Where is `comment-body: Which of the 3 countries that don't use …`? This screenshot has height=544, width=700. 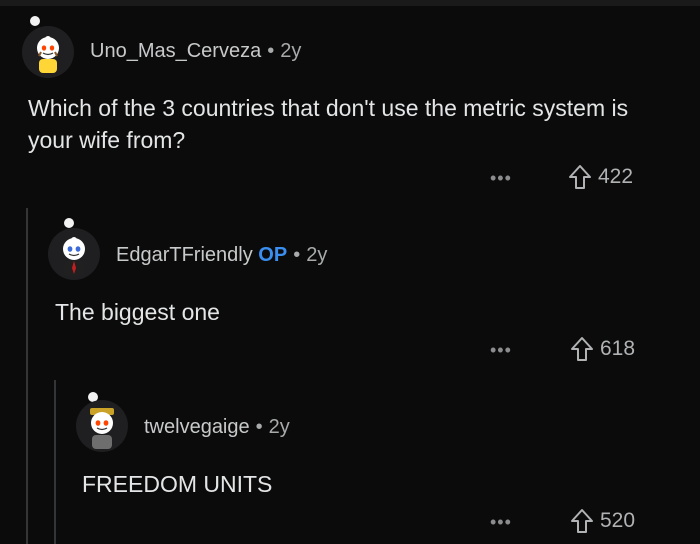 comment-body: Which of the 3 countries that don't use … is located at coordinates (328, 124).